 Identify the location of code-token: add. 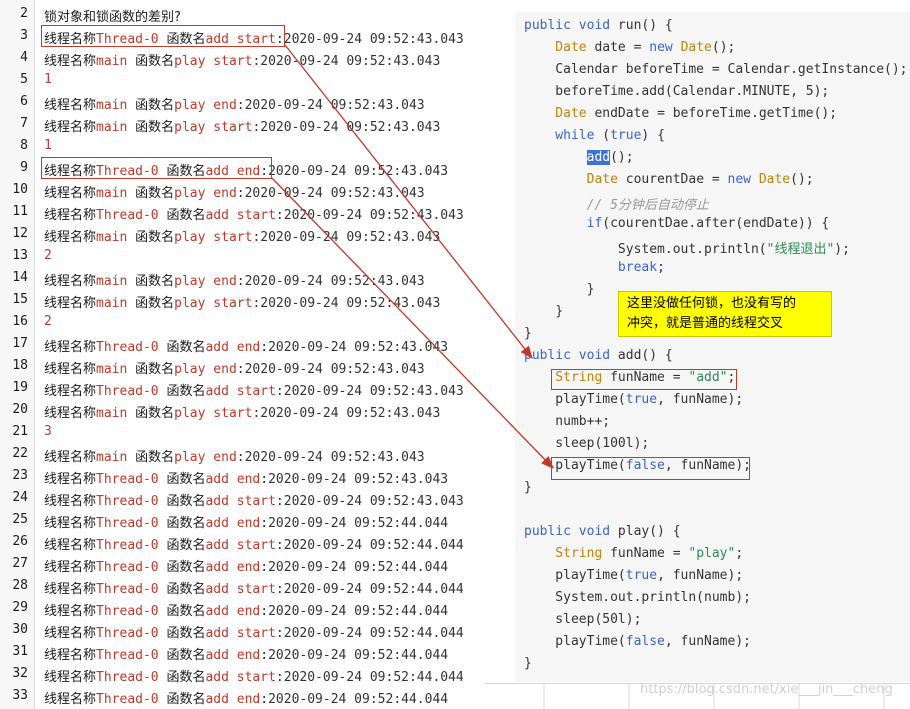
(598, 157).